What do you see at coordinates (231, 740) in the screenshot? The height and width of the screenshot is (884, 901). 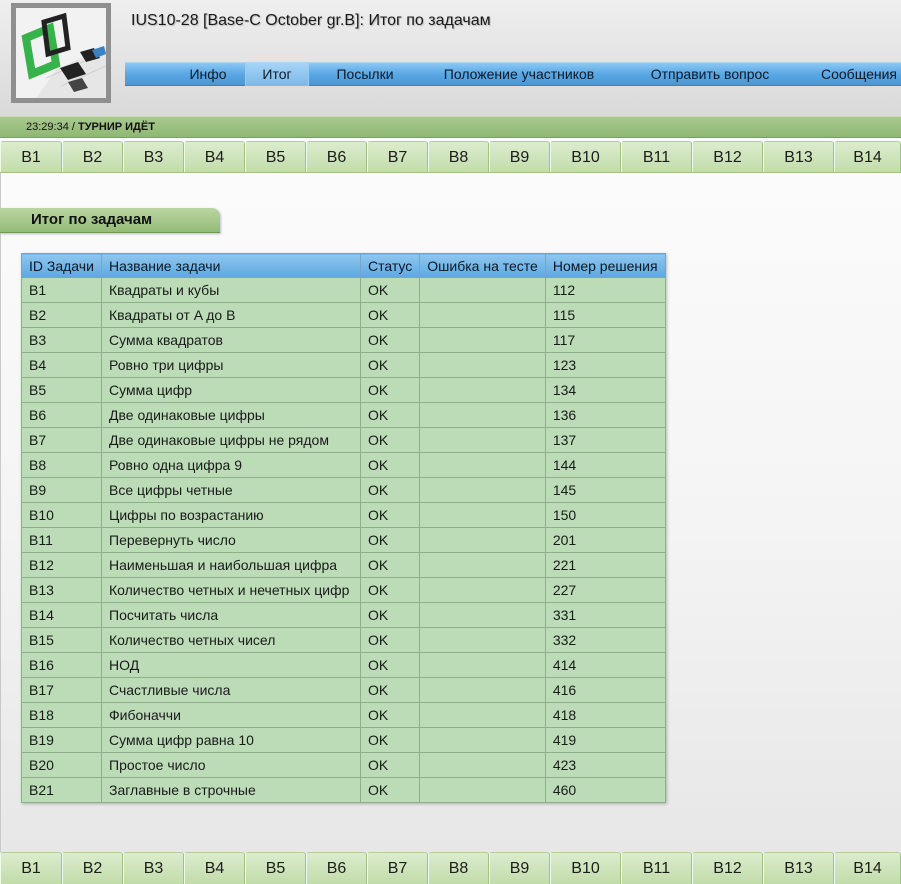 I see `cell-problem-name: Сумма цифр равна 10` at bounding box center [231, 740].